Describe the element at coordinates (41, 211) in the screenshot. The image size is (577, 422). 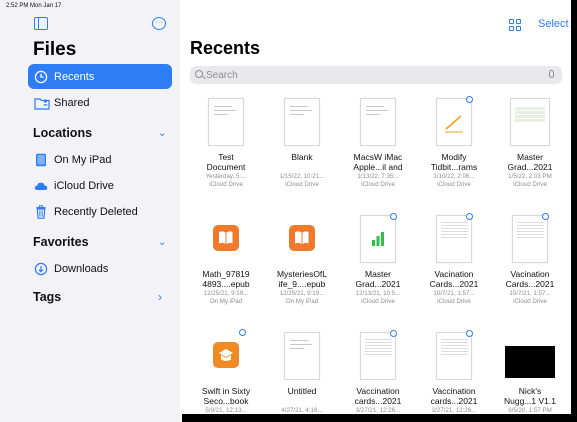
I see `trash-icon` at that location.